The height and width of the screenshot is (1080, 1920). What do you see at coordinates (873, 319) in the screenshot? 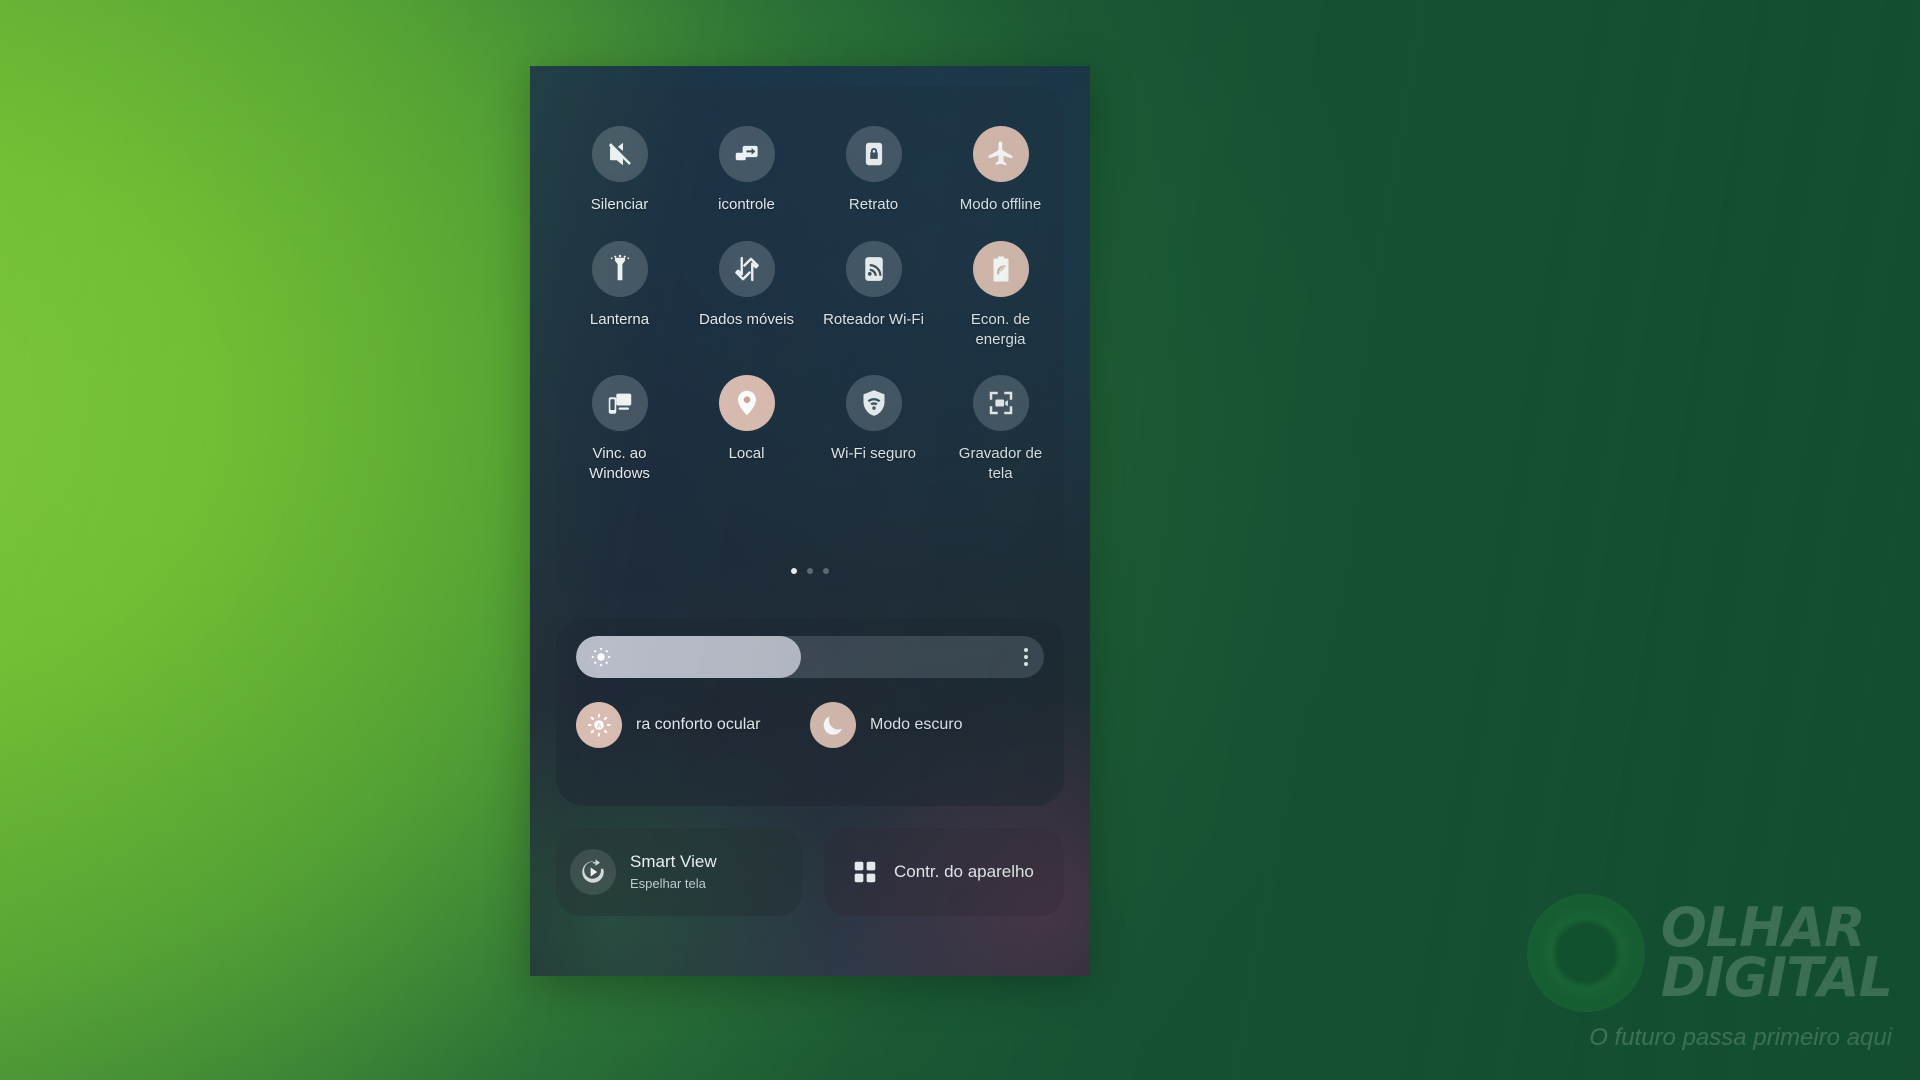
I see `quick-tile-label: Roteador Wi-Fi` at bounding box center [873, 319].